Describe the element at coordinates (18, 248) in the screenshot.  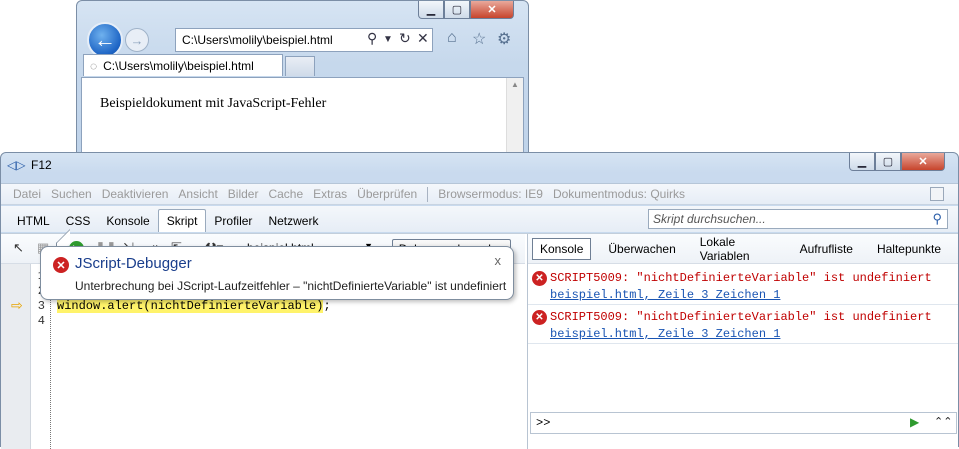
I see `select-element-icon: ↖` at that location.